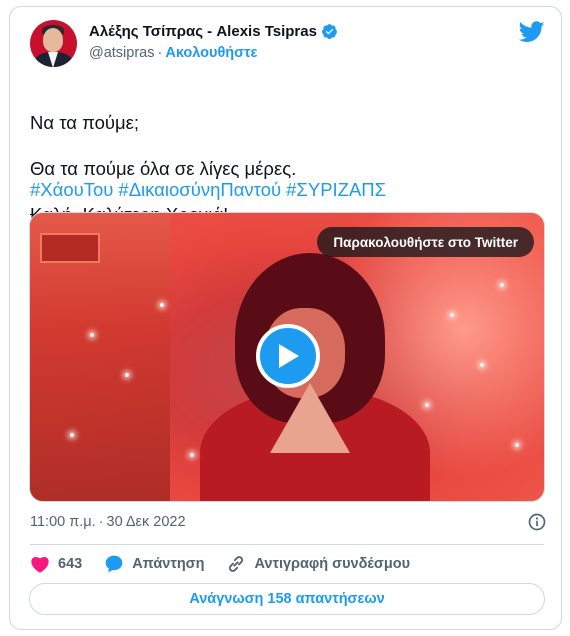 Image resolution: width=570 pixels, height=636 pixels. What do you see at coordinates (425, 242) in the screenshot?
I see `watch-on-twitter-button: Παρακολουθήστε στο Twitter` at bounding box center [425, 242].